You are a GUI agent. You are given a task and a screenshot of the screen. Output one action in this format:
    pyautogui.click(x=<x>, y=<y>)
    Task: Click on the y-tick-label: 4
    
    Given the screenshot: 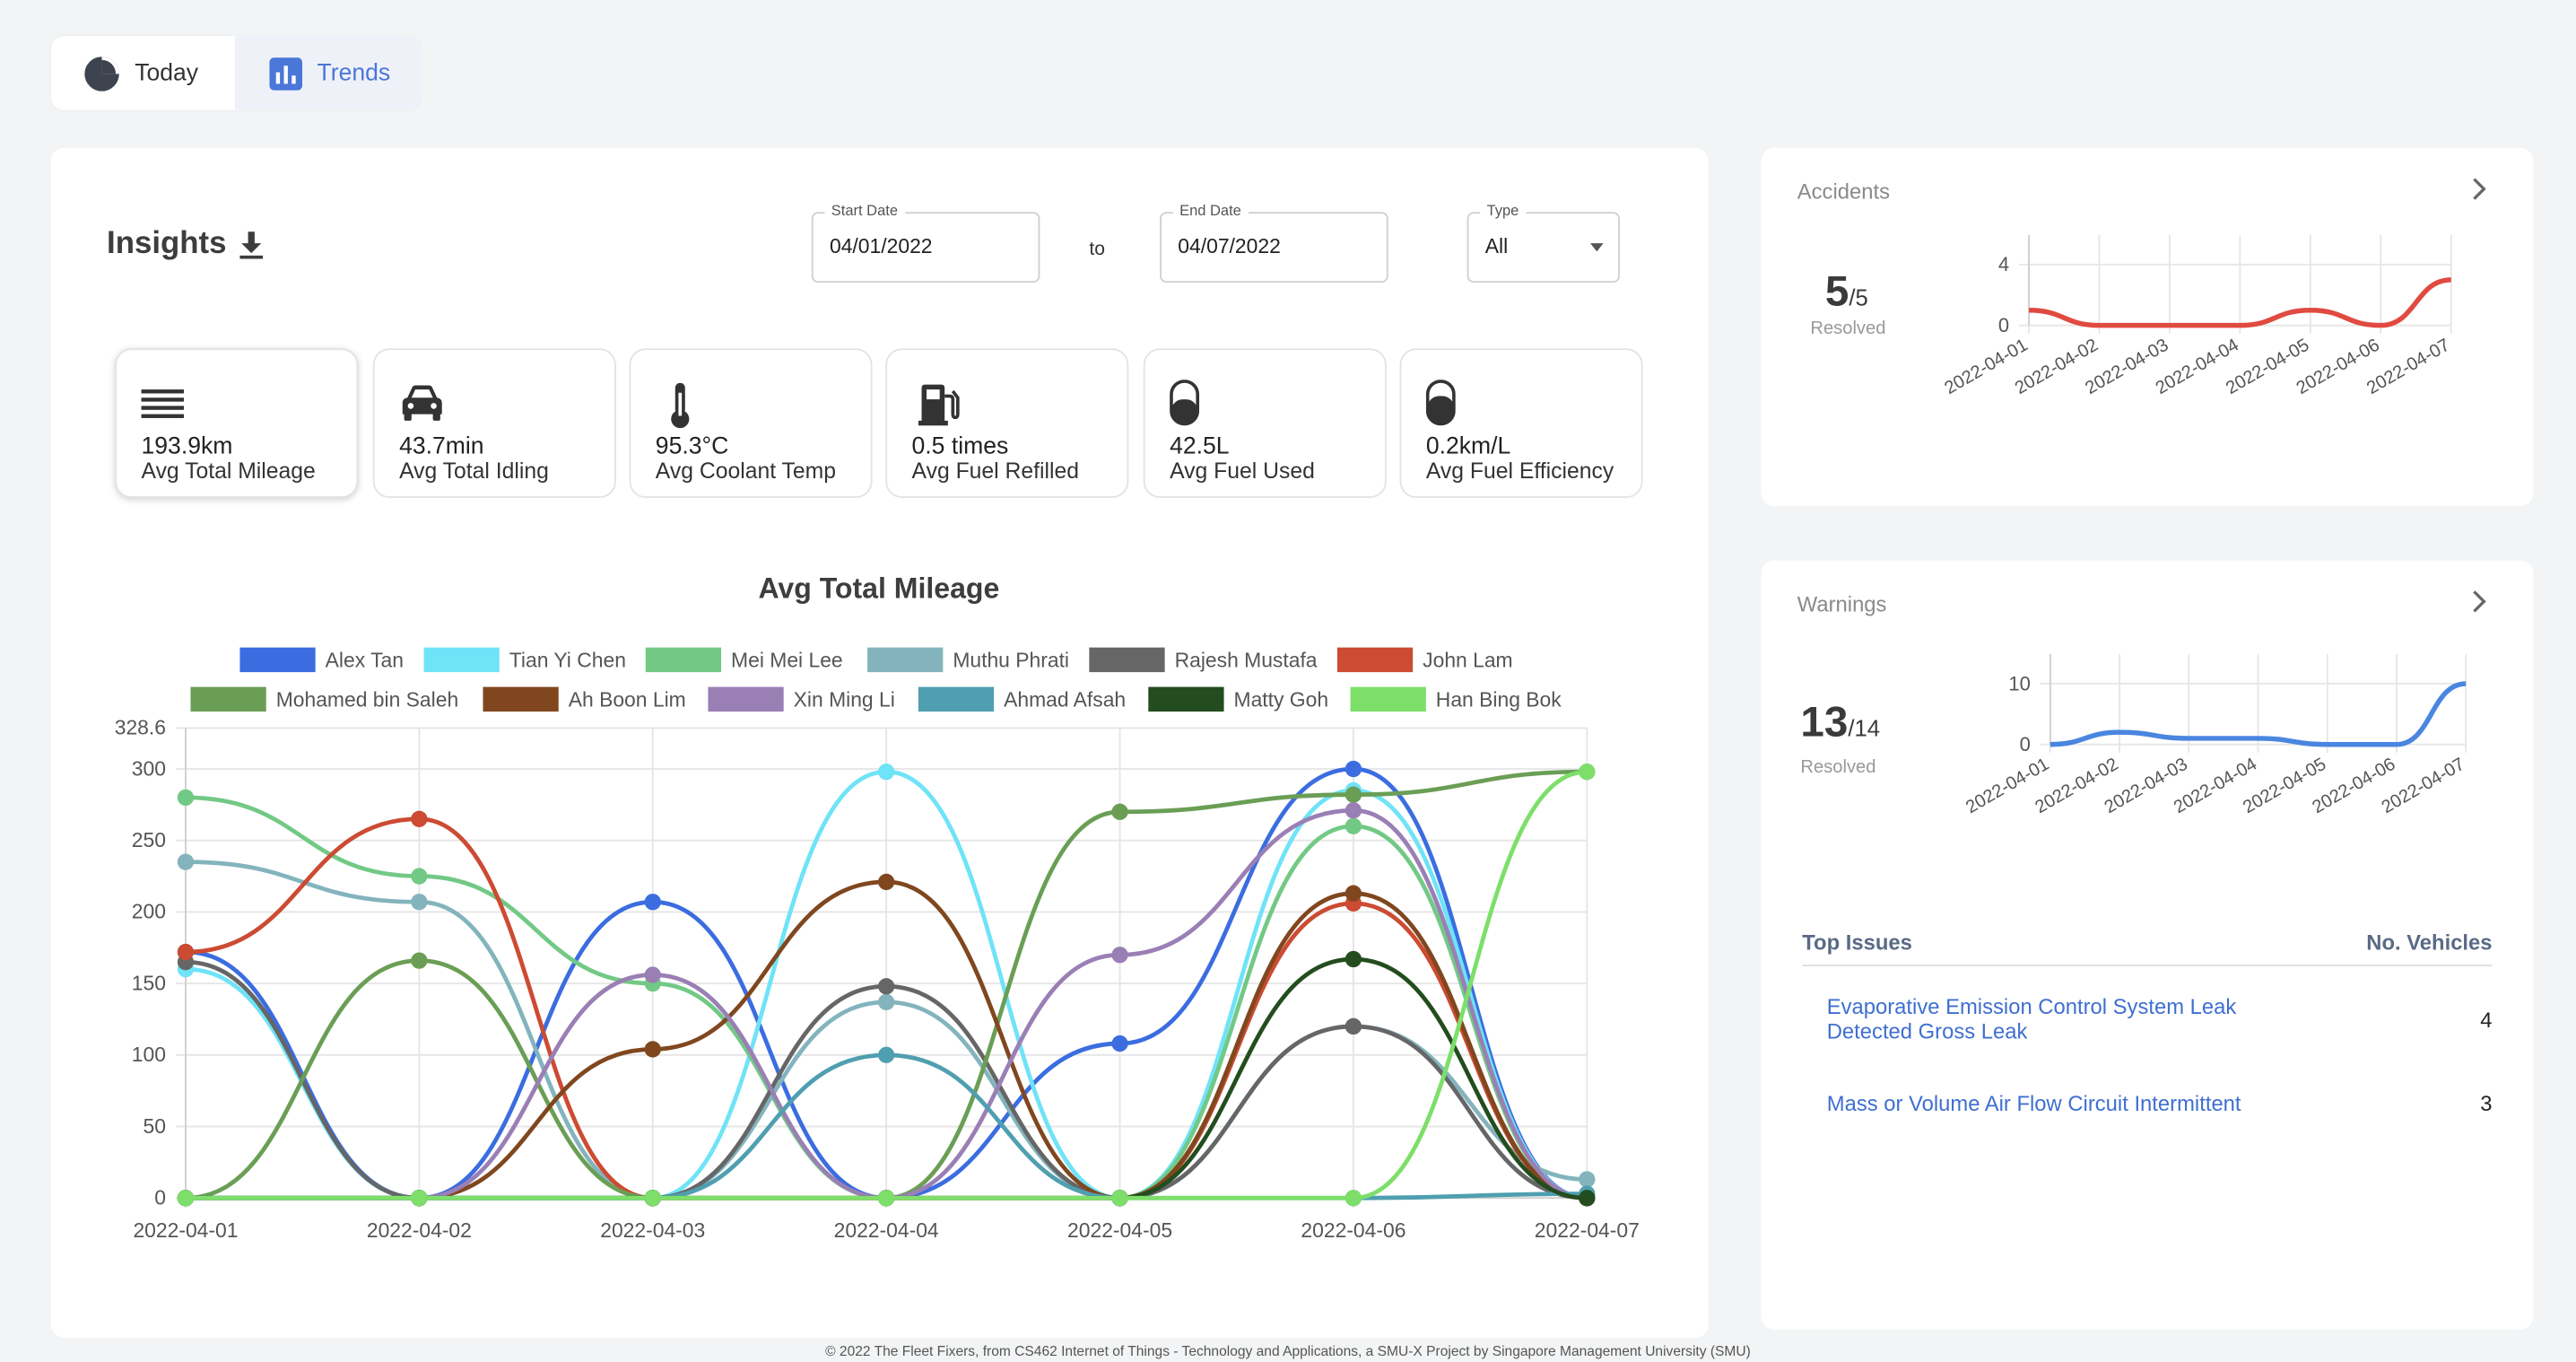 What is the action you would take?
    pyautogui.click(x=2003, y=264)
    